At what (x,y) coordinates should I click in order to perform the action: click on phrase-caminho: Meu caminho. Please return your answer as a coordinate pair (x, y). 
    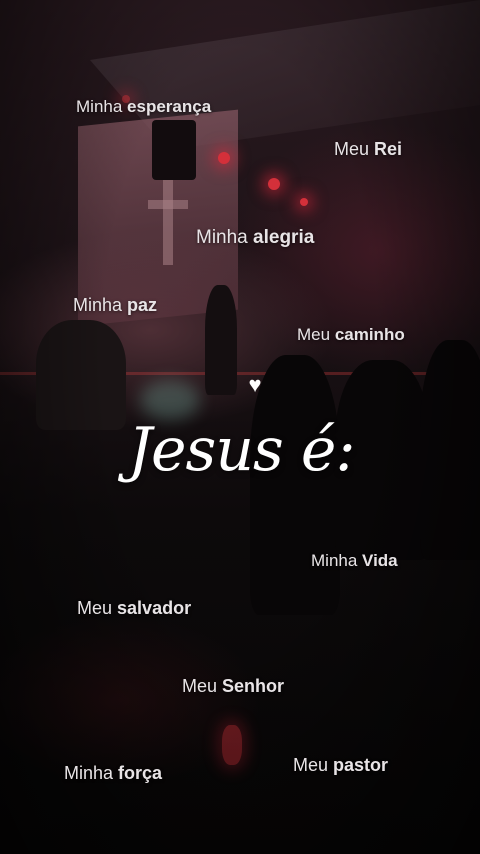
    Looking at the image, I should click on (351, 334).